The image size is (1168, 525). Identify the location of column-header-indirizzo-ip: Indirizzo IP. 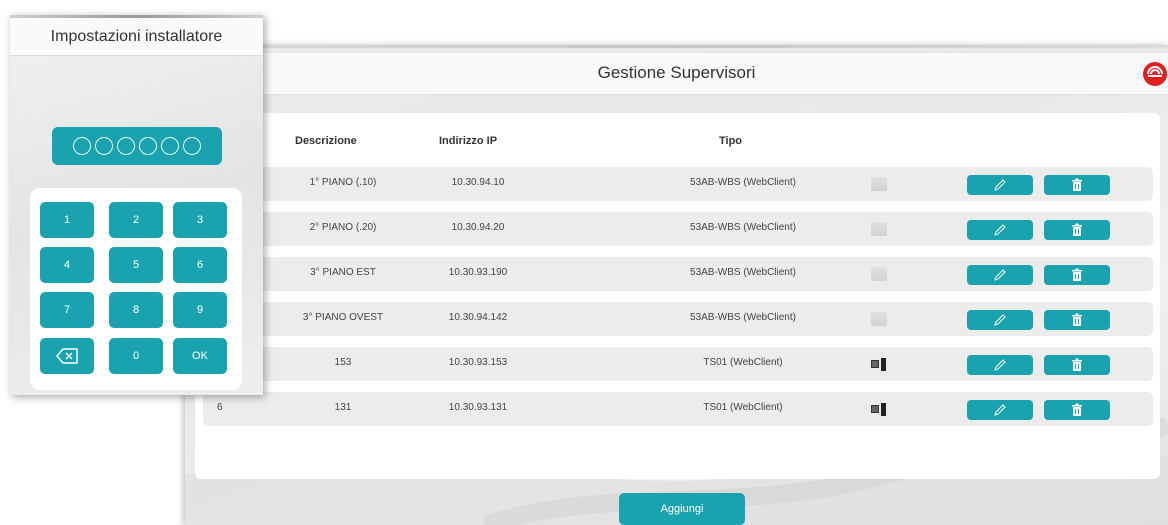
(468, 141).